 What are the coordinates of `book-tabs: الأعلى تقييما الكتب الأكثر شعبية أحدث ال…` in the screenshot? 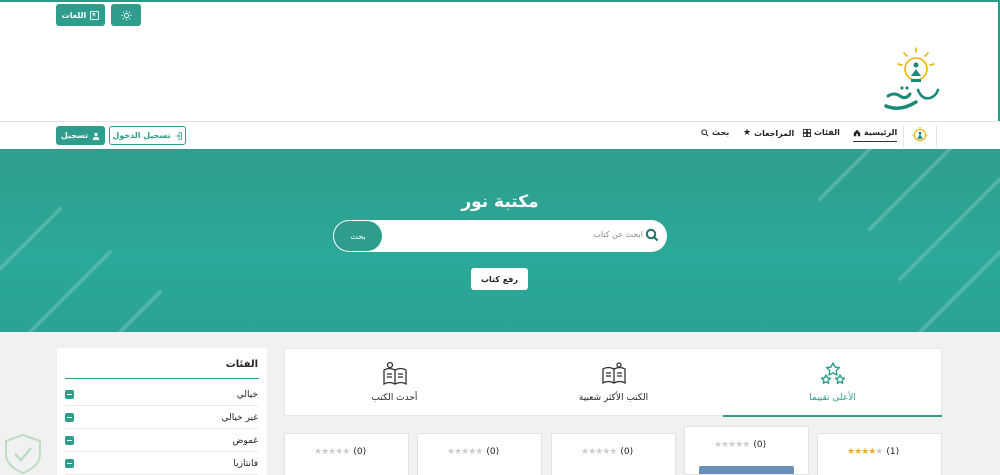 It's located at (613, 382).